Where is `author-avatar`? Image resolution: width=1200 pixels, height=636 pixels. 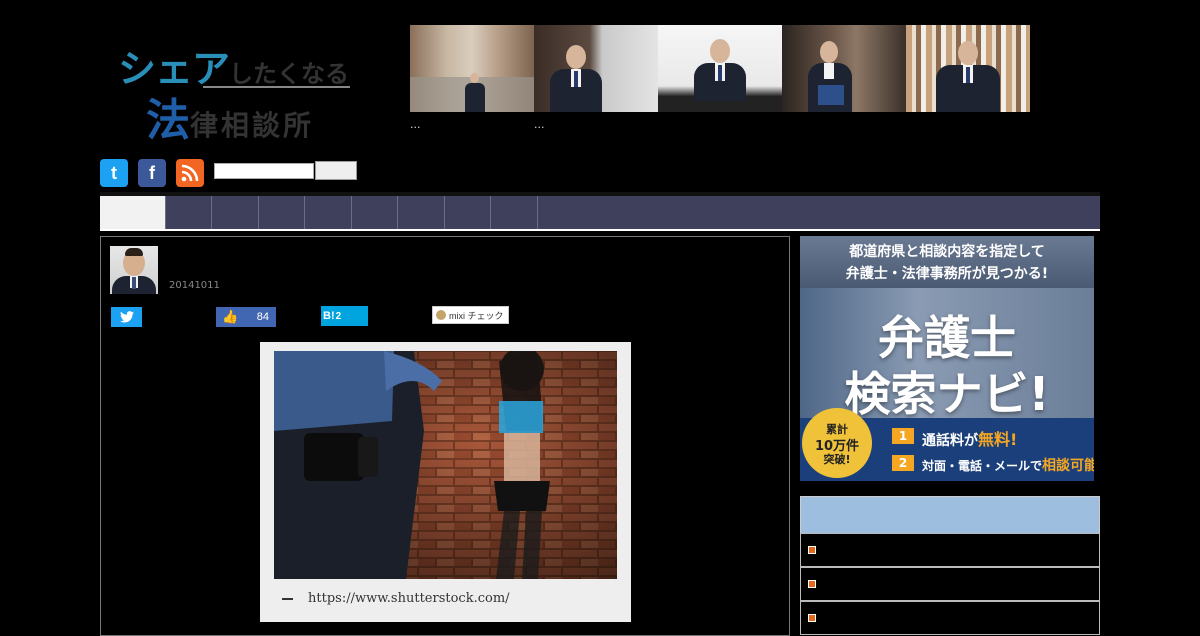 author-avatar is located at coordinates (134, 270).